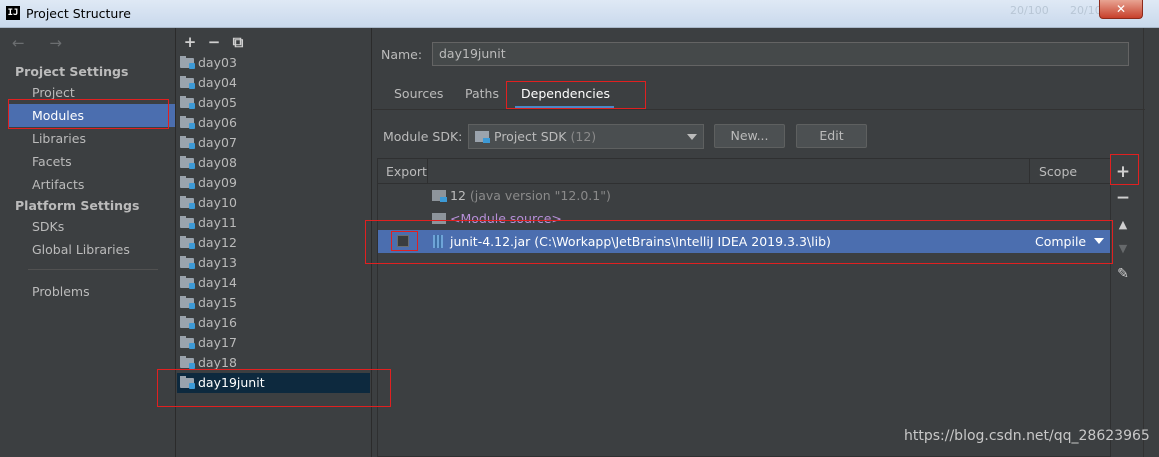 Image resolution: width=1159 pixels, height=457 pixels. I want to click on tab-sources: Sources, so click(418, 94).